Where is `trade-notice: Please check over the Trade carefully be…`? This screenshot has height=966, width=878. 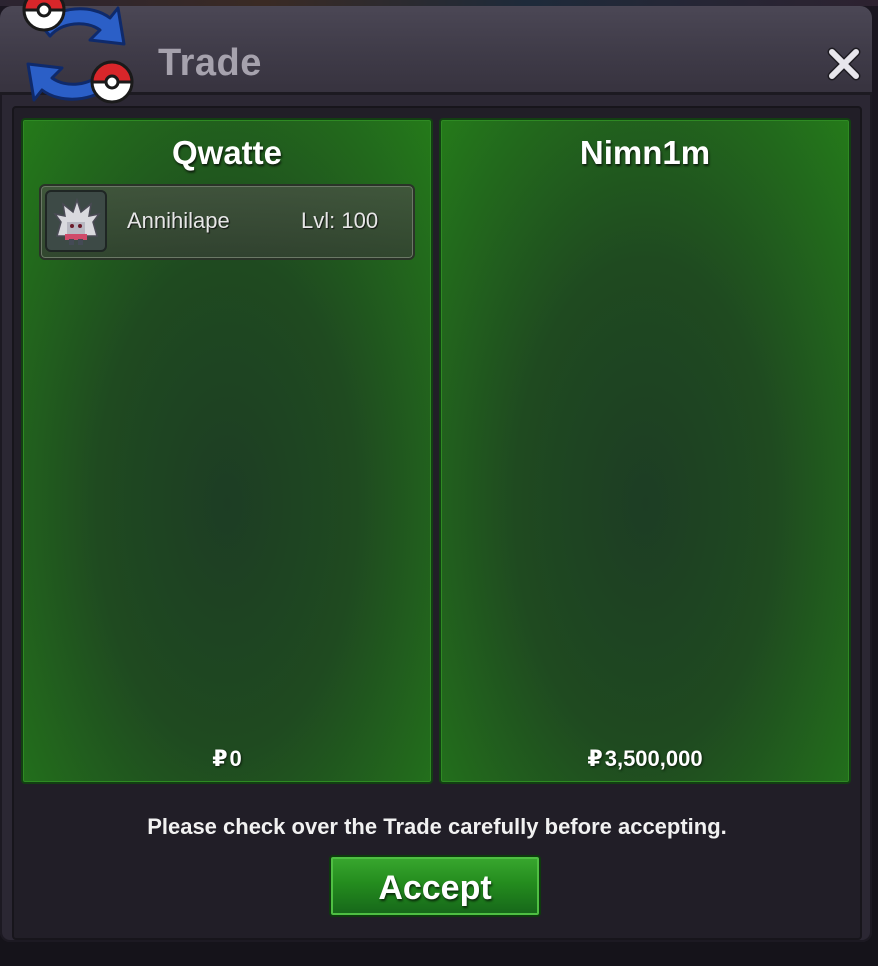 trade-notice: Please check over the Trade carefully be… is located at coordinates (437, 826).